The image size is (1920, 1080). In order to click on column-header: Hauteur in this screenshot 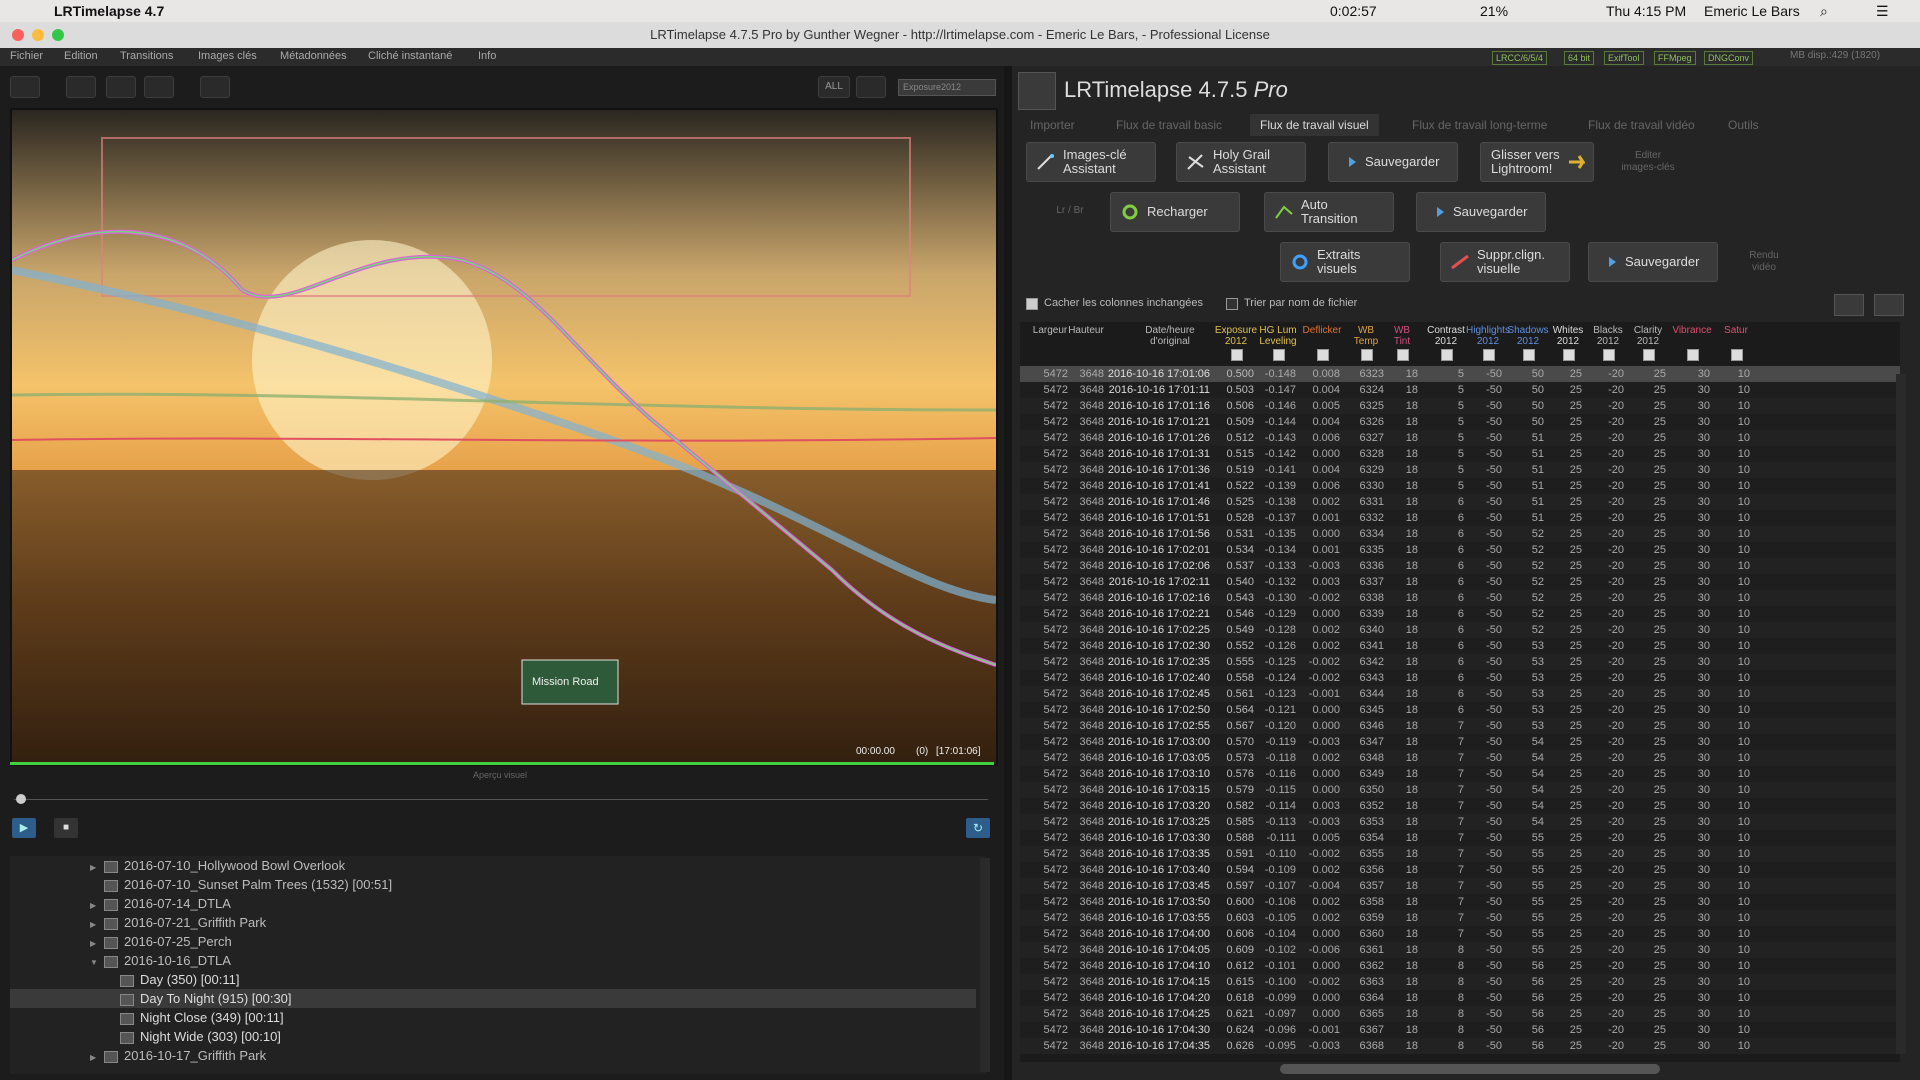, I will do `click(1086, 330)`.